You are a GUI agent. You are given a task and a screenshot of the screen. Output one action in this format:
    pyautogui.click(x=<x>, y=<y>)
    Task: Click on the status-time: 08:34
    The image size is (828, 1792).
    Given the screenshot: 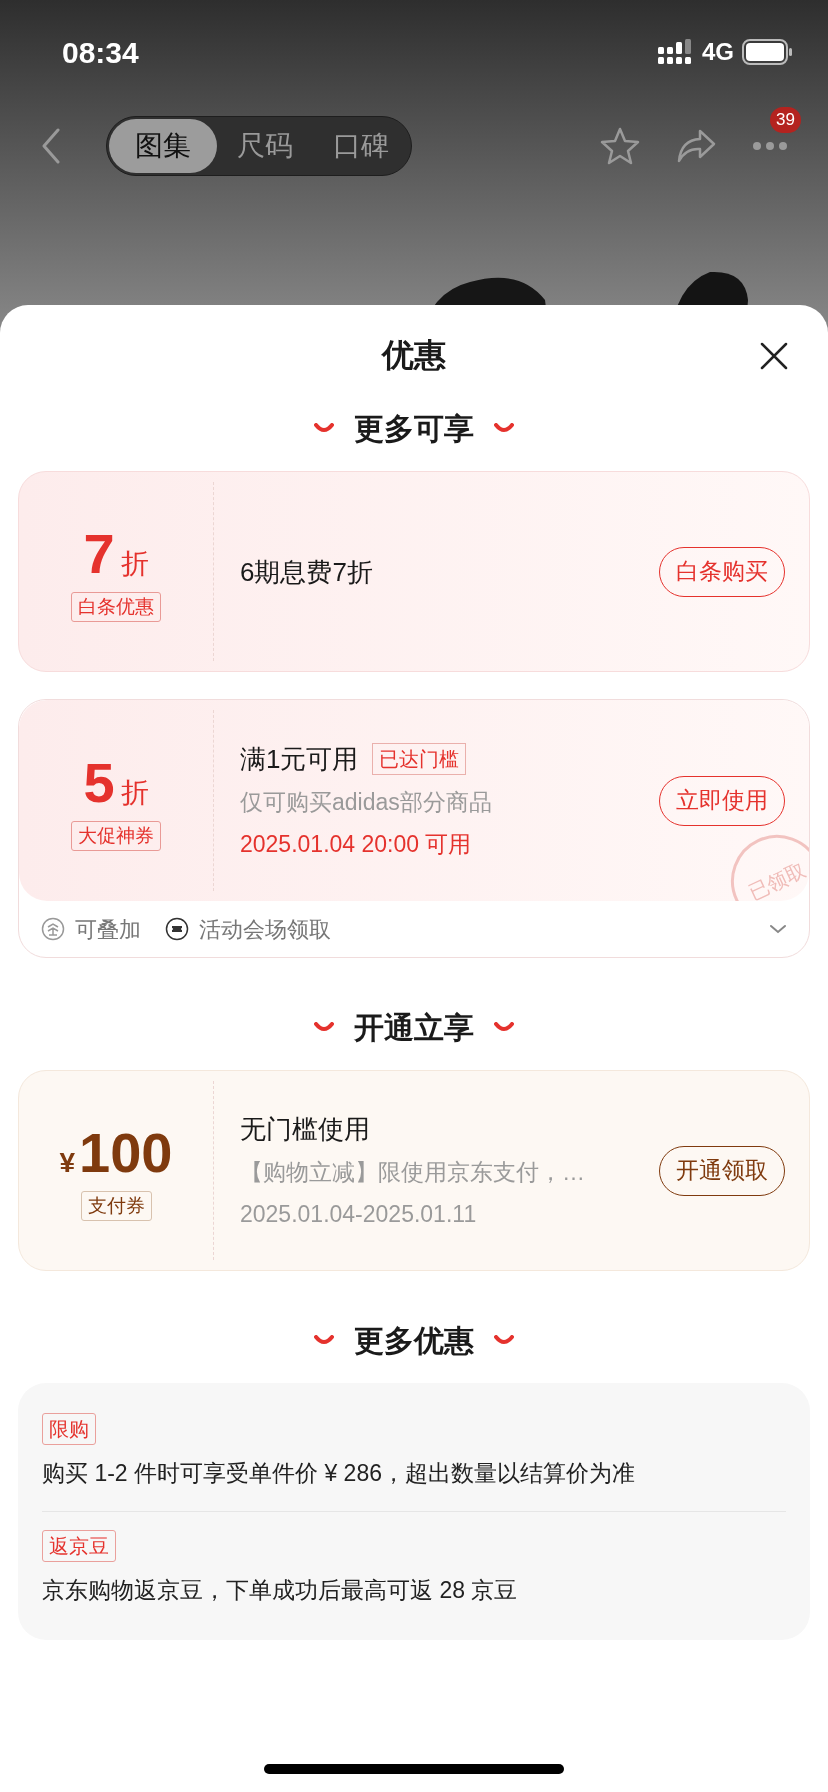 What is the action you would take?
    pyautogui.click(x=100, y=52)
    